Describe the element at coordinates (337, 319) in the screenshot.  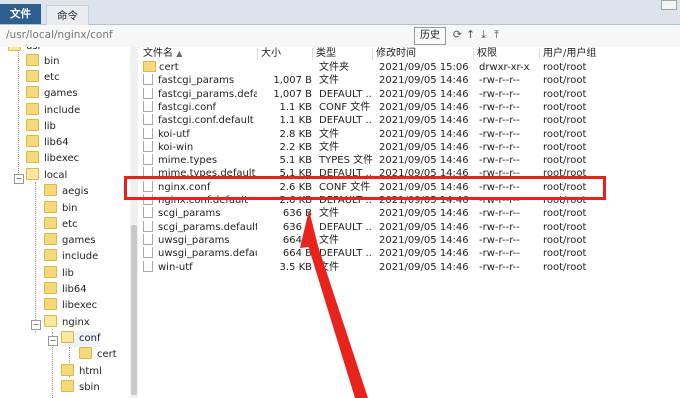
I see `arrow-shaft` at that location.